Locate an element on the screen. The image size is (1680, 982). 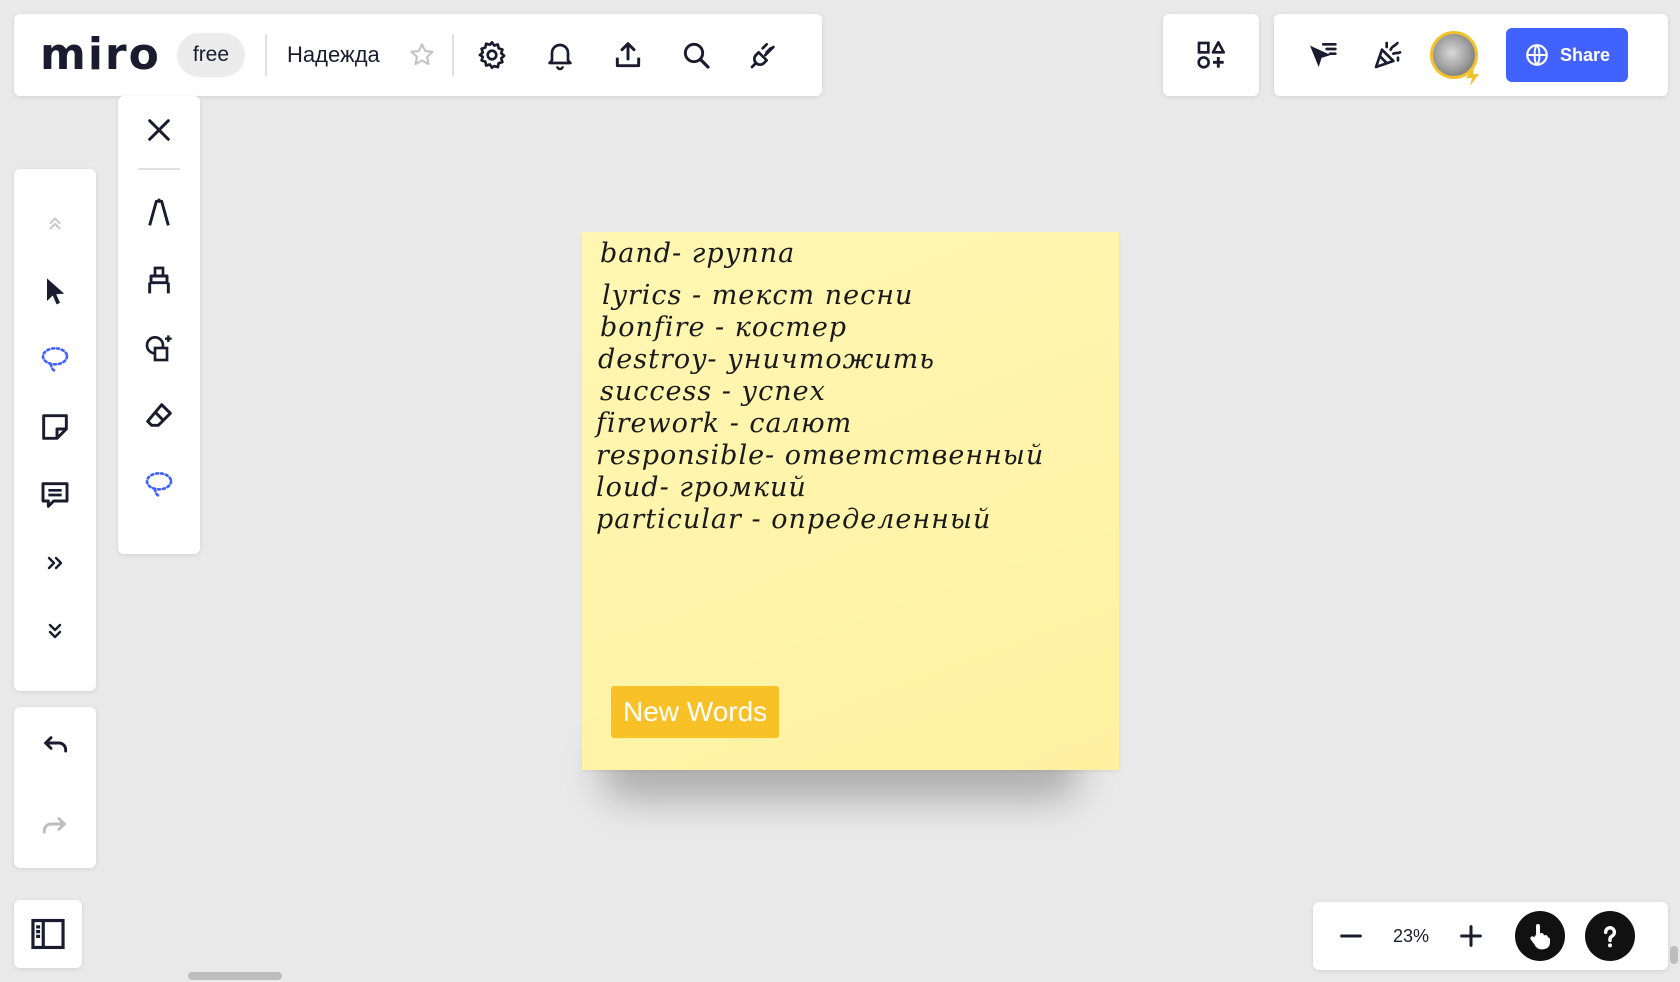
plan-badge: free is located at coordinates (211, 55).